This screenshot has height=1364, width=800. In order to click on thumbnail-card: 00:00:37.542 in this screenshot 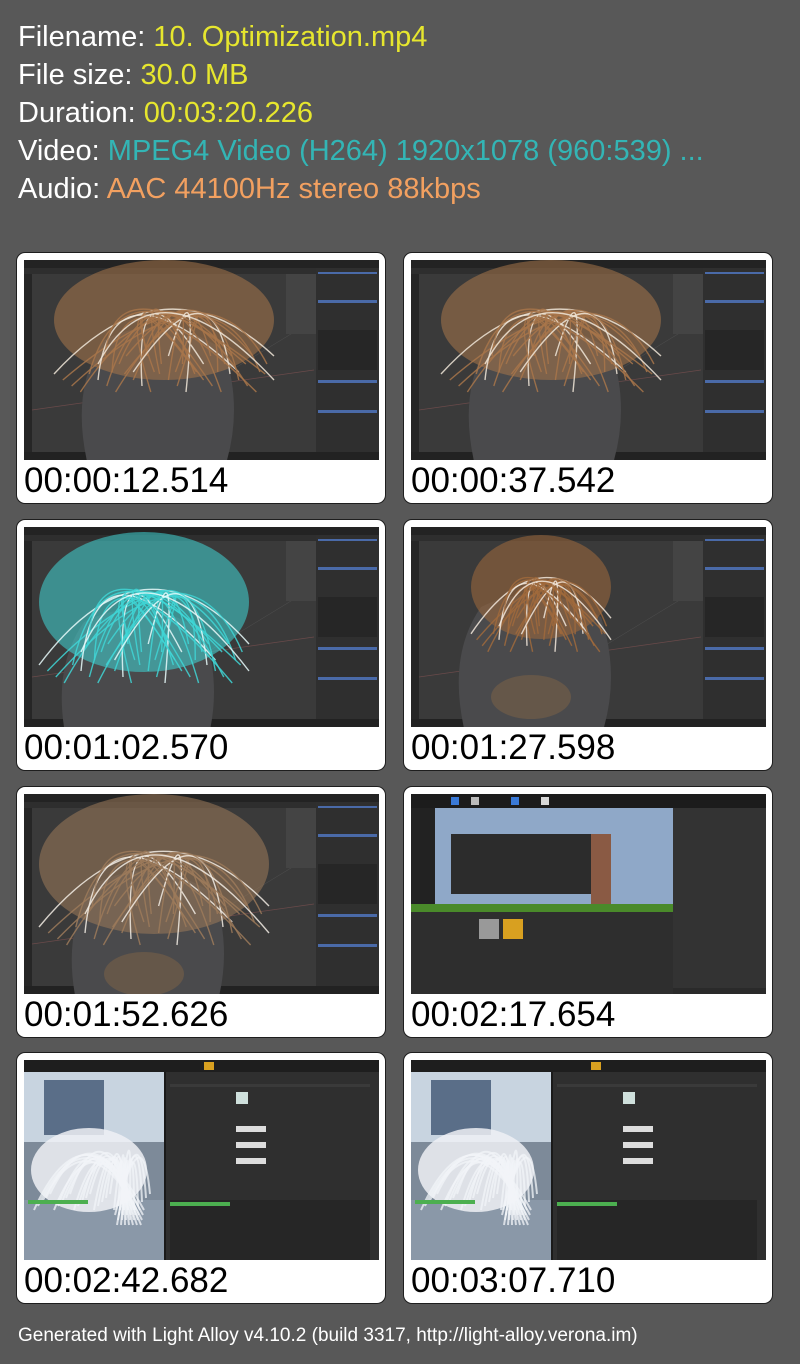, I will do `click(588, 378)`.